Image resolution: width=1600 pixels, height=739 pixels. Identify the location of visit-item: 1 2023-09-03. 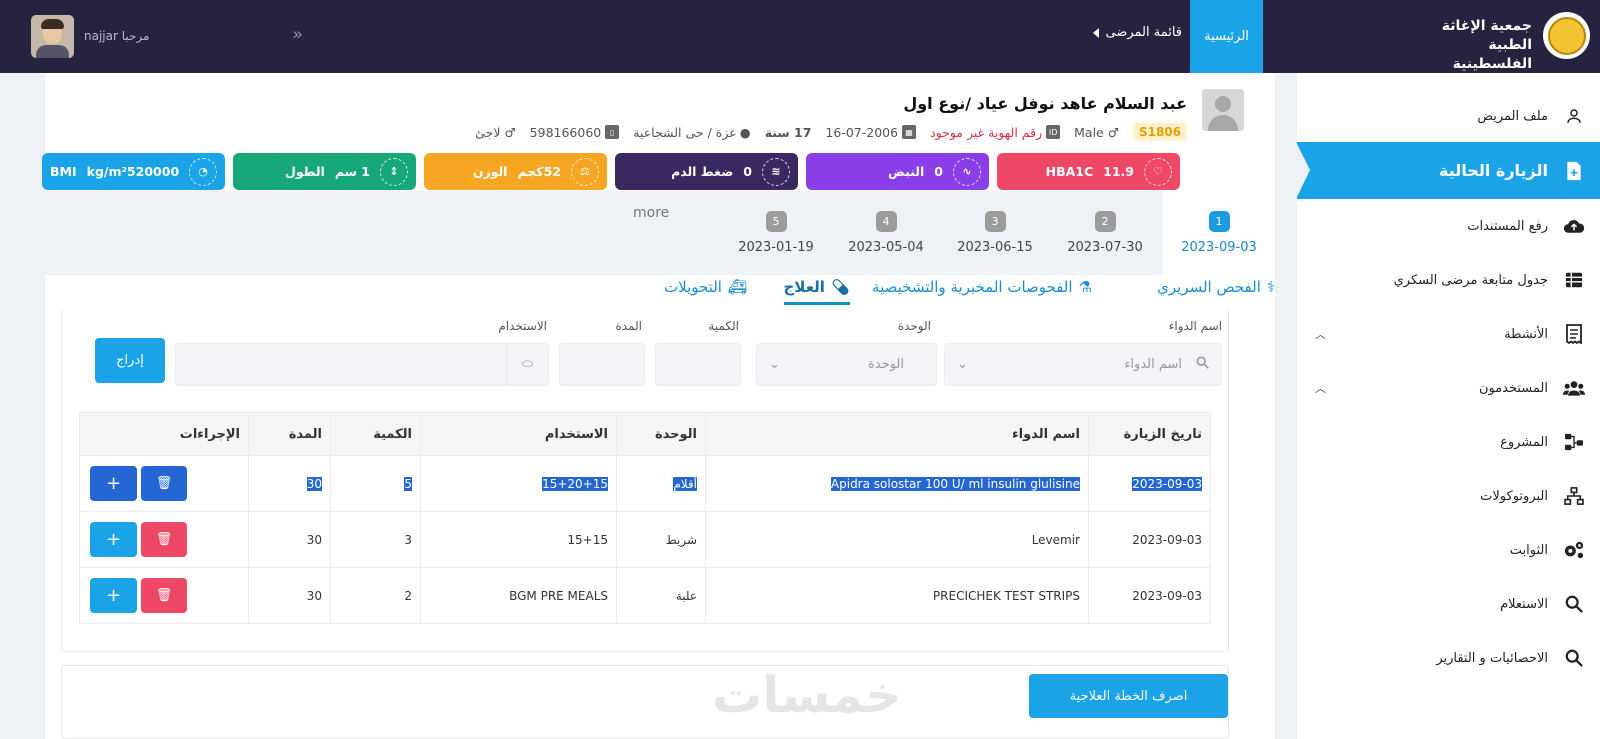
(1219, 233).